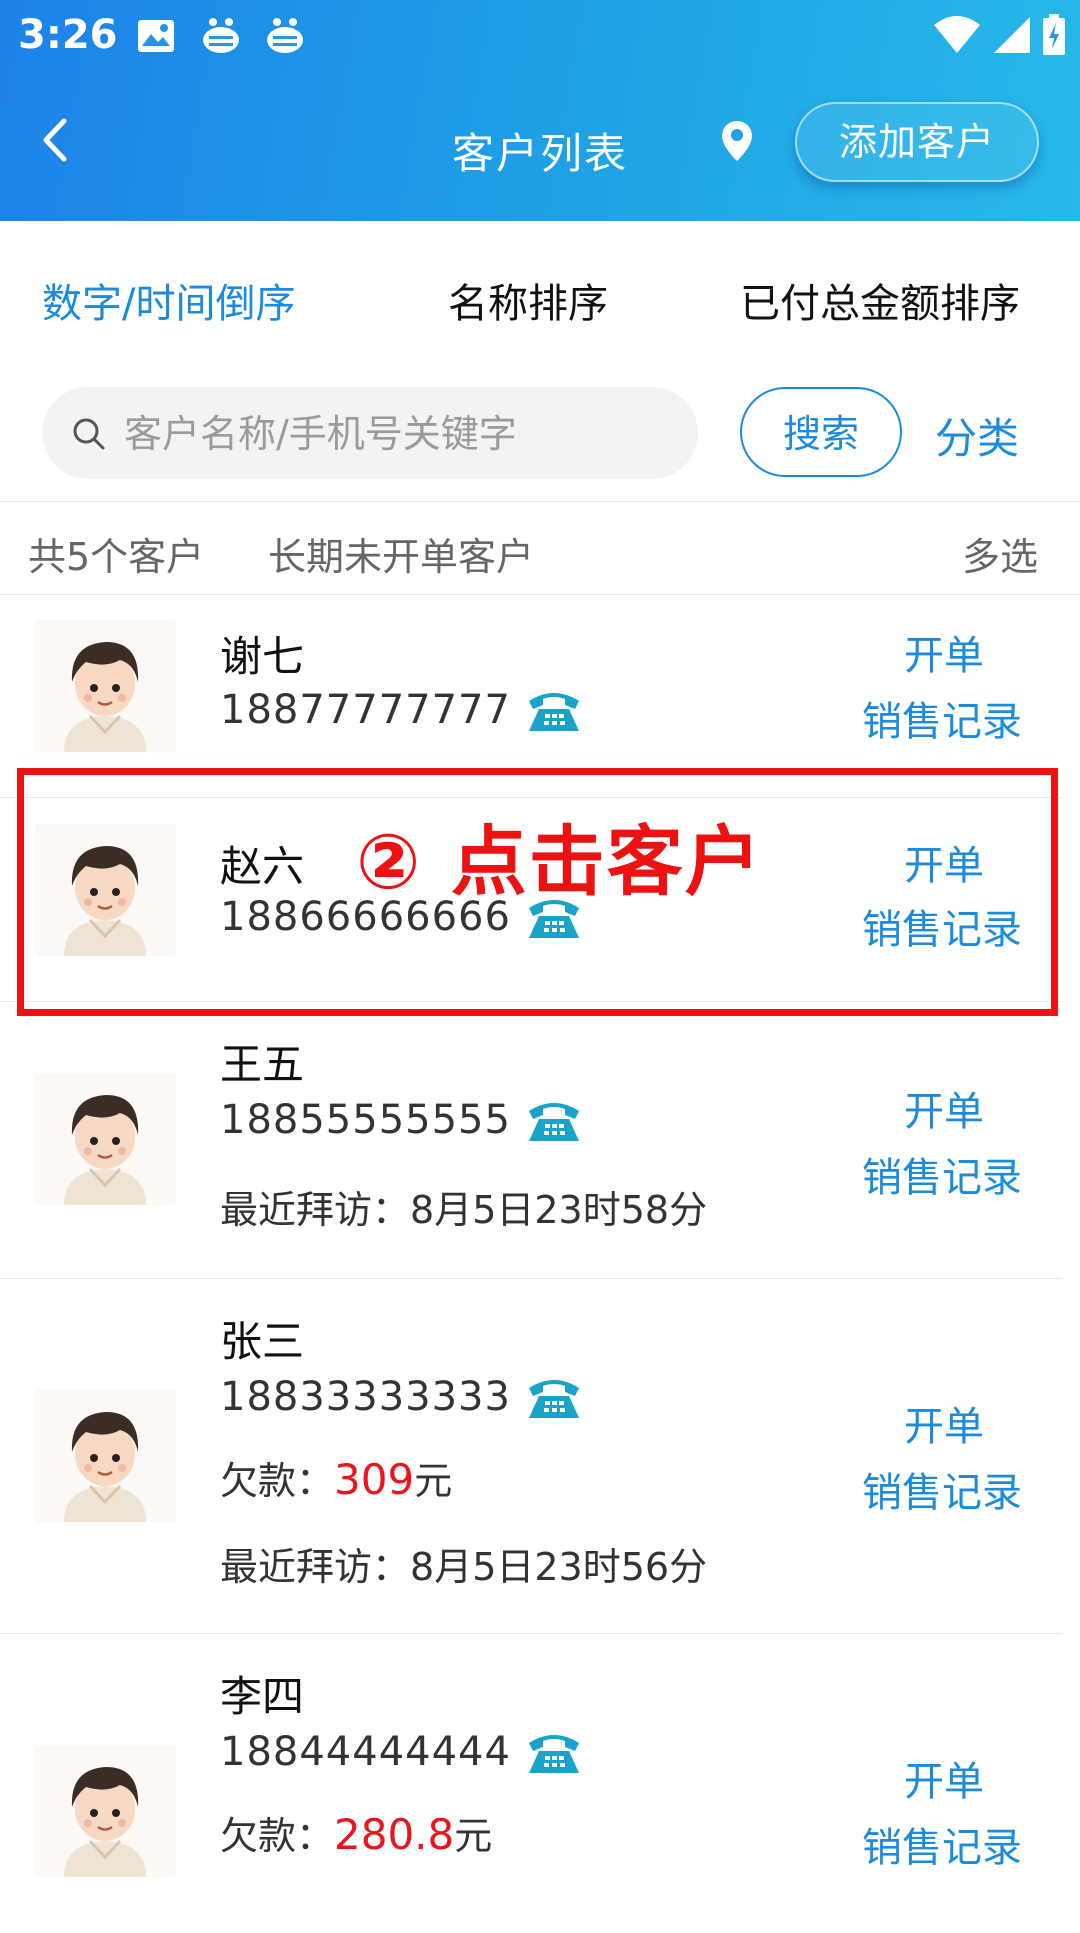 This screenshot has height=1933, width=1080. I want to click on customer-phone: 18833333333, so click(401, 1397).